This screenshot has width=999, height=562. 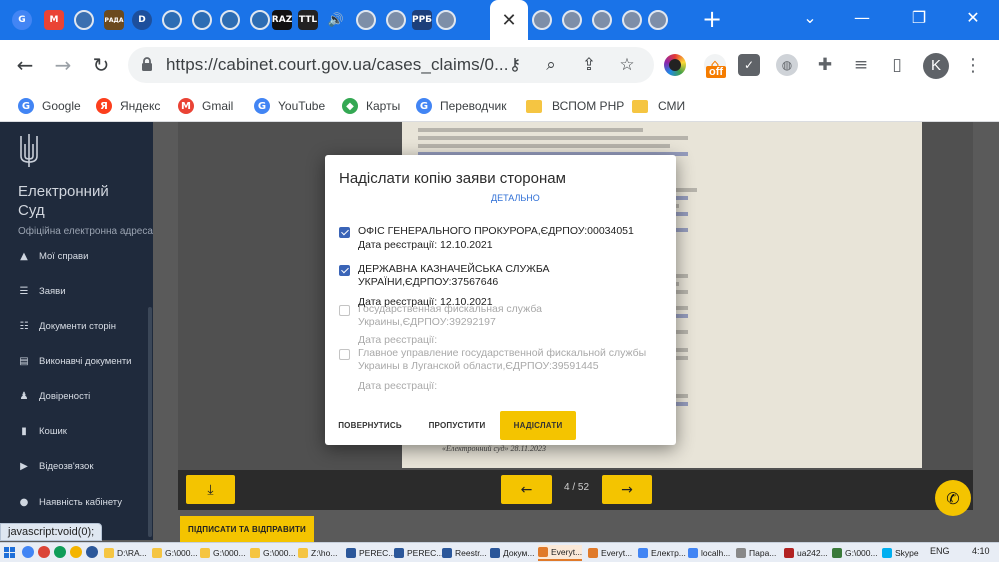 What do you see at coordinates (422, 20) in the screenshot?
I see `tab-favicon-icon: РРБ` at bounding box center [422, 20].